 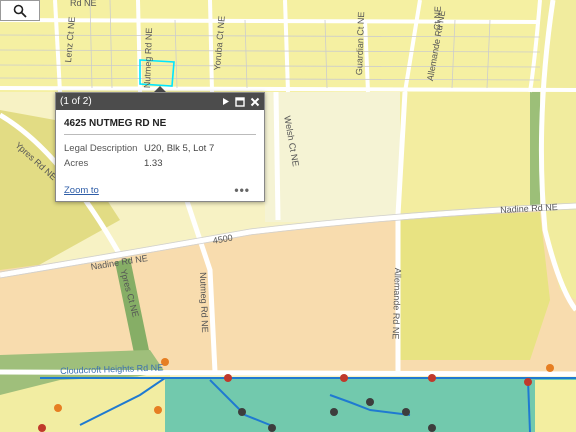 What do you see at coordinates (204, 302) in the screenshot?
I see `road-label-nutmeg: Nutmeg Rd NE` at bounding box center [204, 302].